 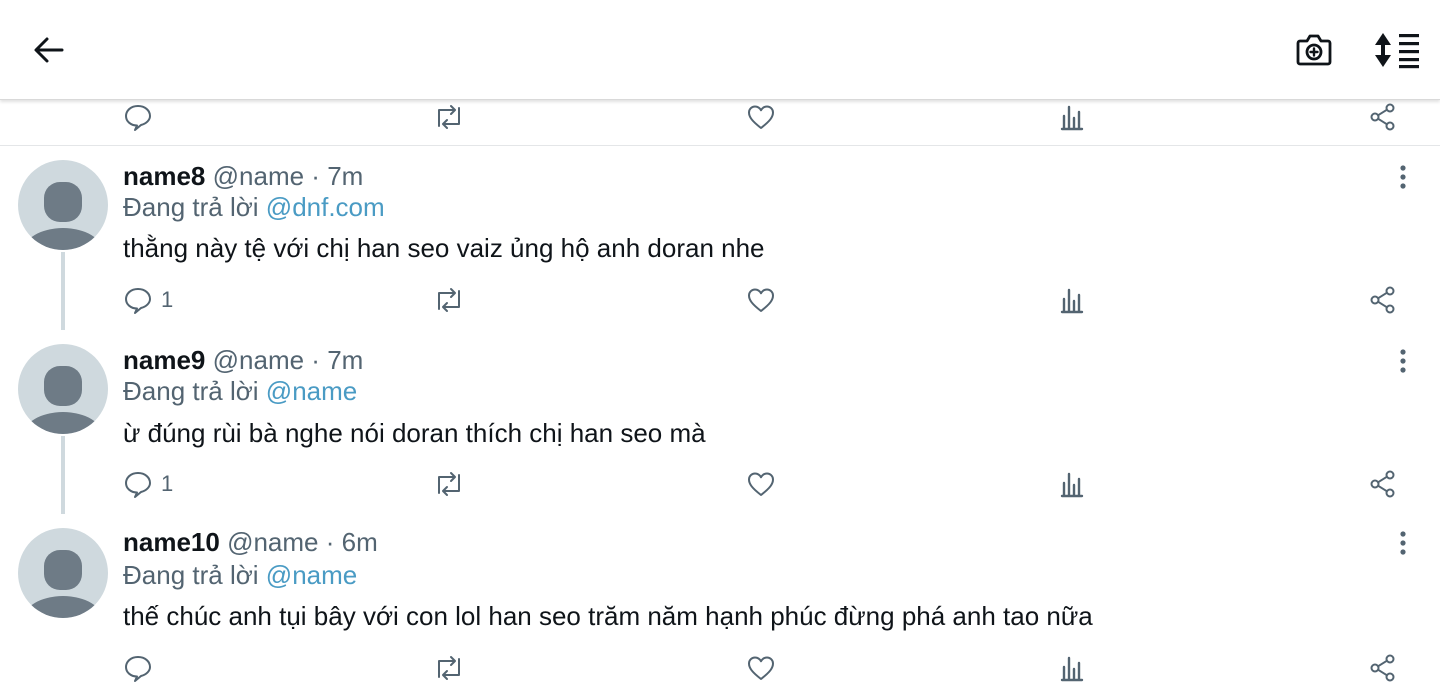 I want to click on reply-header: name9 @name · 7m, so click(x=243, y=360).